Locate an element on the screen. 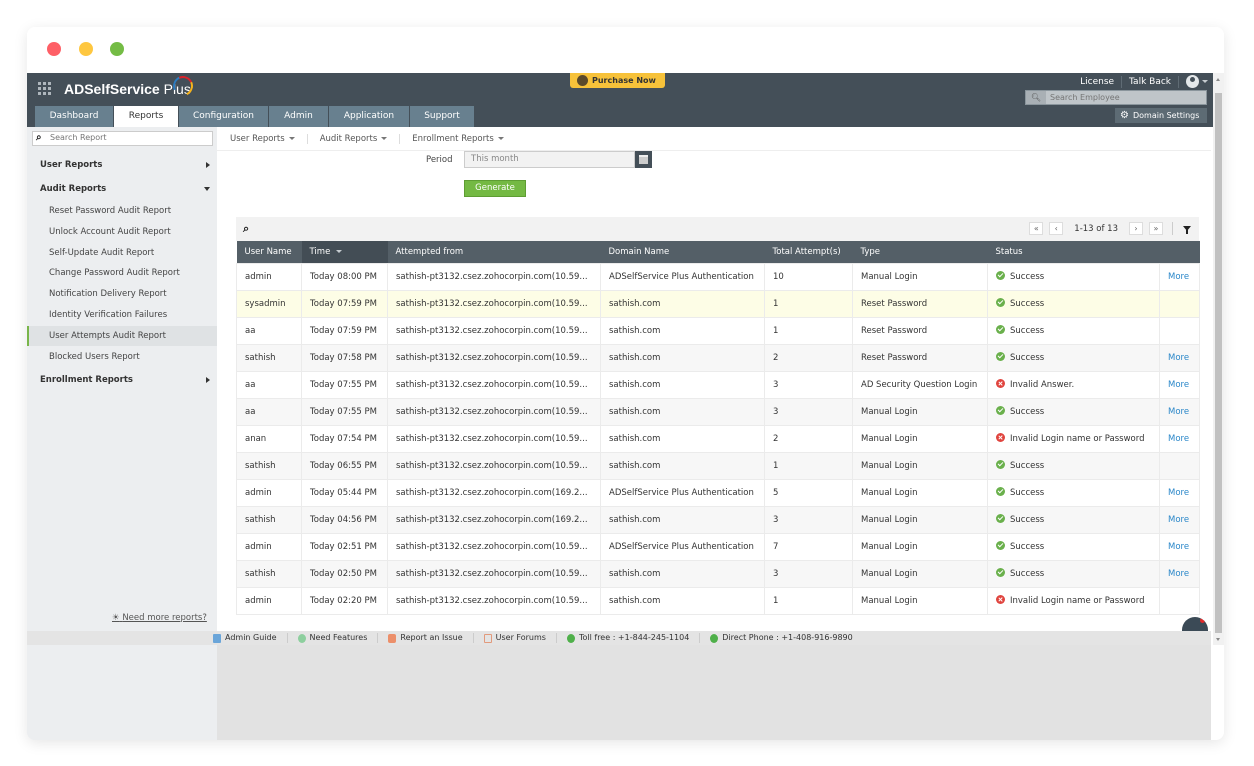 The width and height of the screenshot is (1254, 766). sidebar-item-self-update-audit-report: Self-Update Audit Report is located at coordinates (122, 253).